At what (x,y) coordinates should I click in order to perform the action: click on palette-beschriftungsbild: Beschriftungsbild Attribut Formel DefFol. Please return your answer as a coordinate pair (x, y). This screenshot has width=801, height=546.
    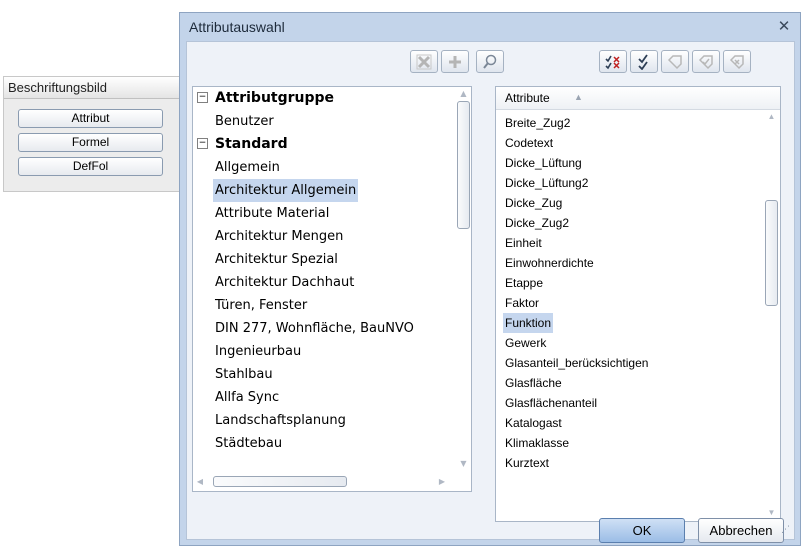
    Looking at the image, I should click on (92, 134).